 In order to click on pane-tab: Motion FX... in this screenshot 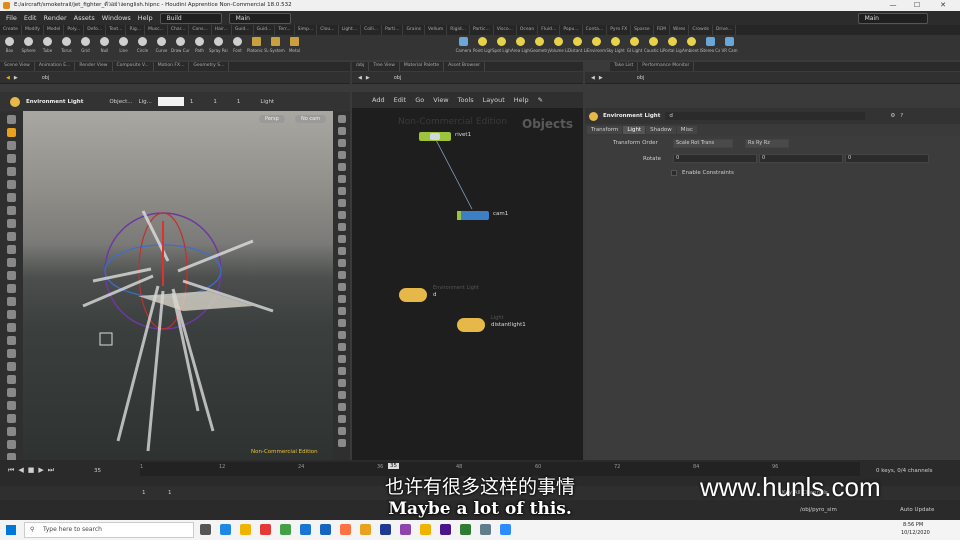, I will do `click(172, 66)`.